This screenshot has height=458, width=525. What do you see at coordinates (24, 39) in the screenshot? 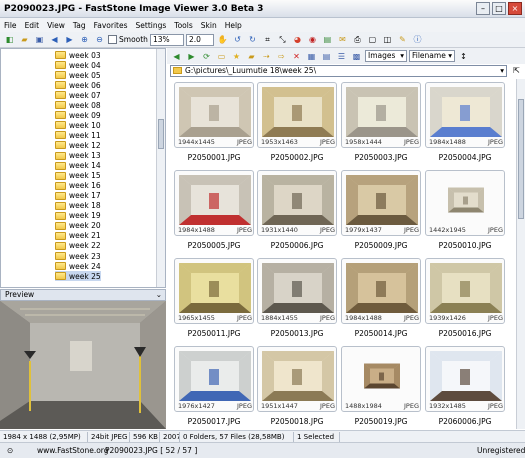
I see `folder-up-icon: ▰` at bounding box center [24, 39].